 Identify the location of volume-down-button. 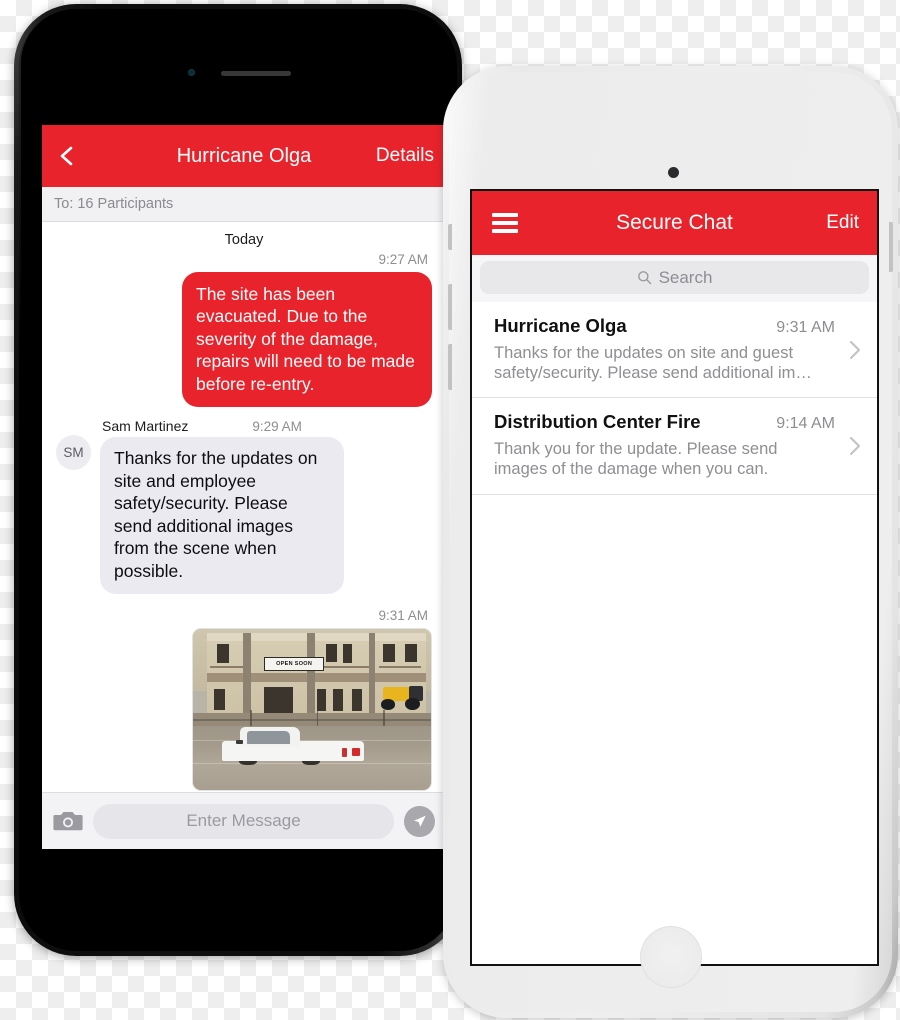
(450, 367).